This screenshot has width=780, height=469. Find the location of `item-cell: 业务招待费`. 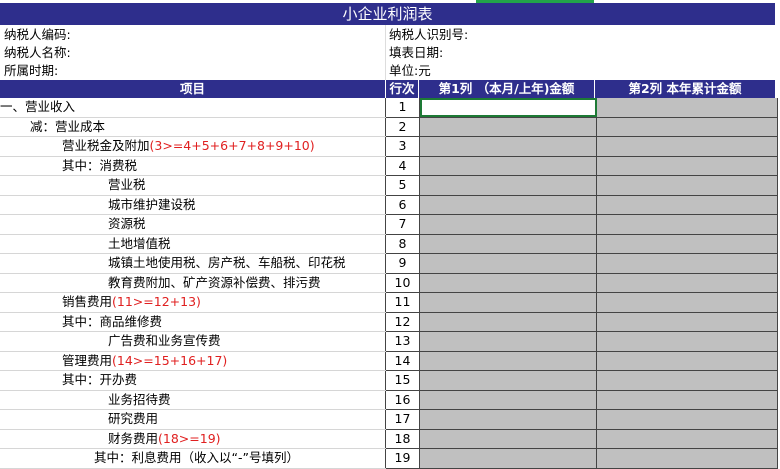

item-cell: 业务招待费 is located at coordinates (193, 400).